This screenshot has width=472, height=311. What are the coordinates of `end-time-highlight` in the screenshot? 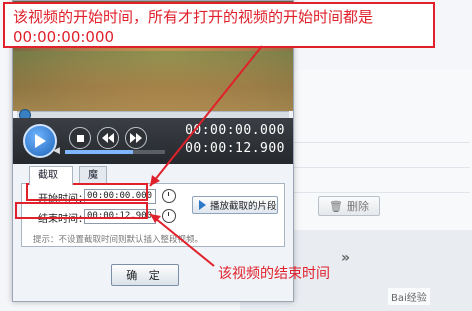 It's located at (81, 210).